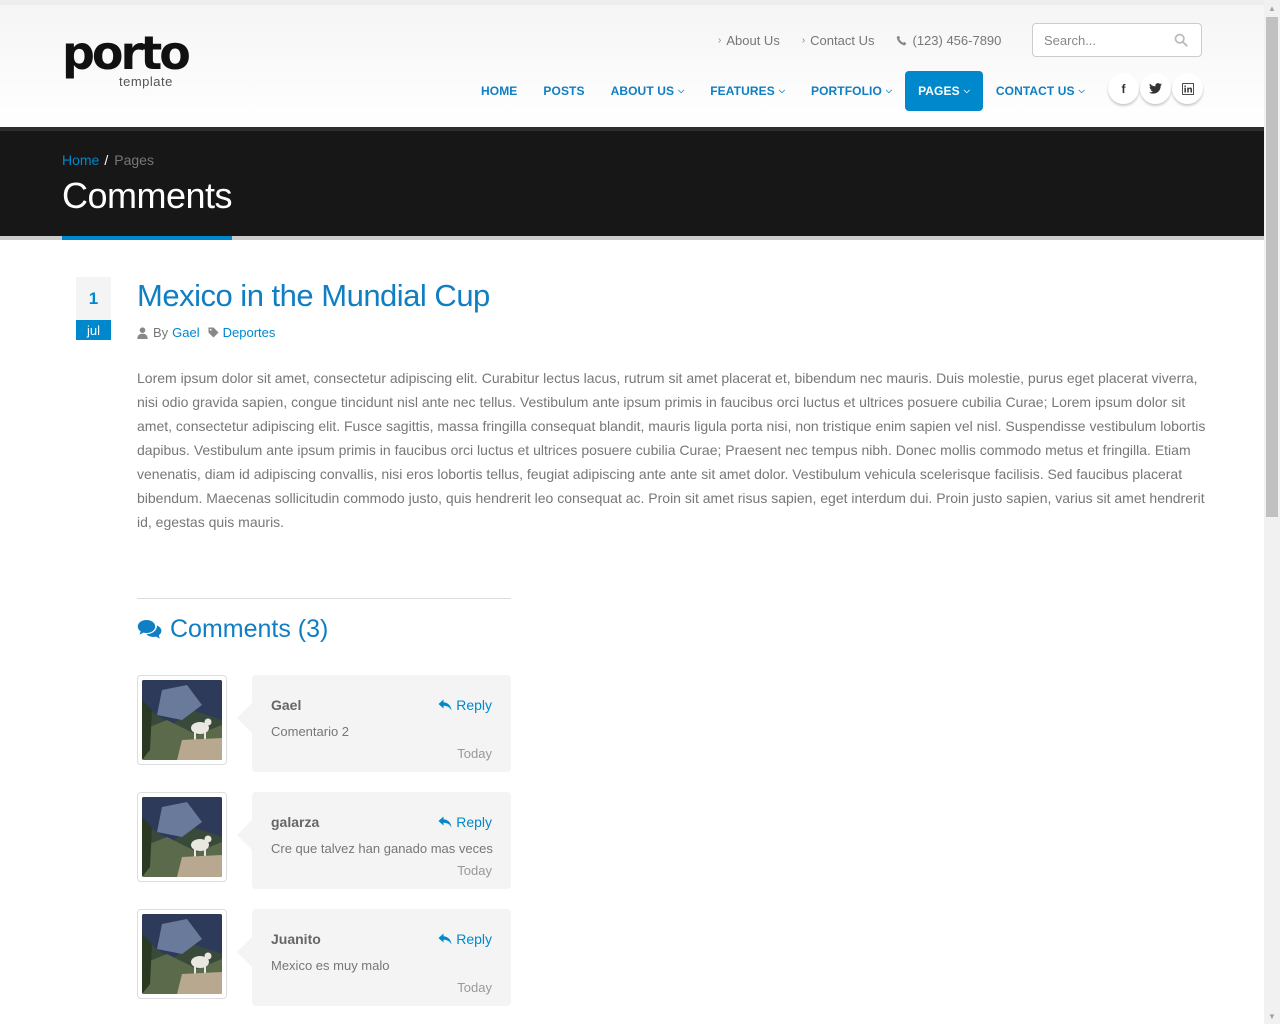  I want to click on scrollbar-thumb, so click(1272, 267).